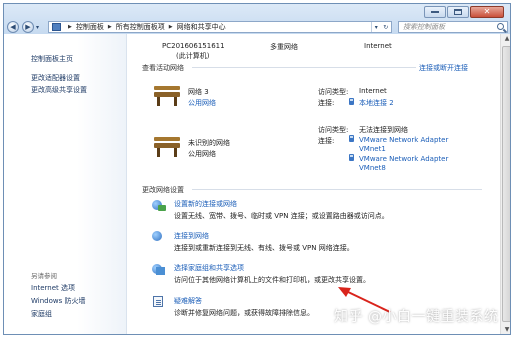 The height and width of the screenshot is (338, 514). What do you see at coordinates (56, 27) in the screenshot?
I see `control-panel-icon` at bounding box center [56, 27].